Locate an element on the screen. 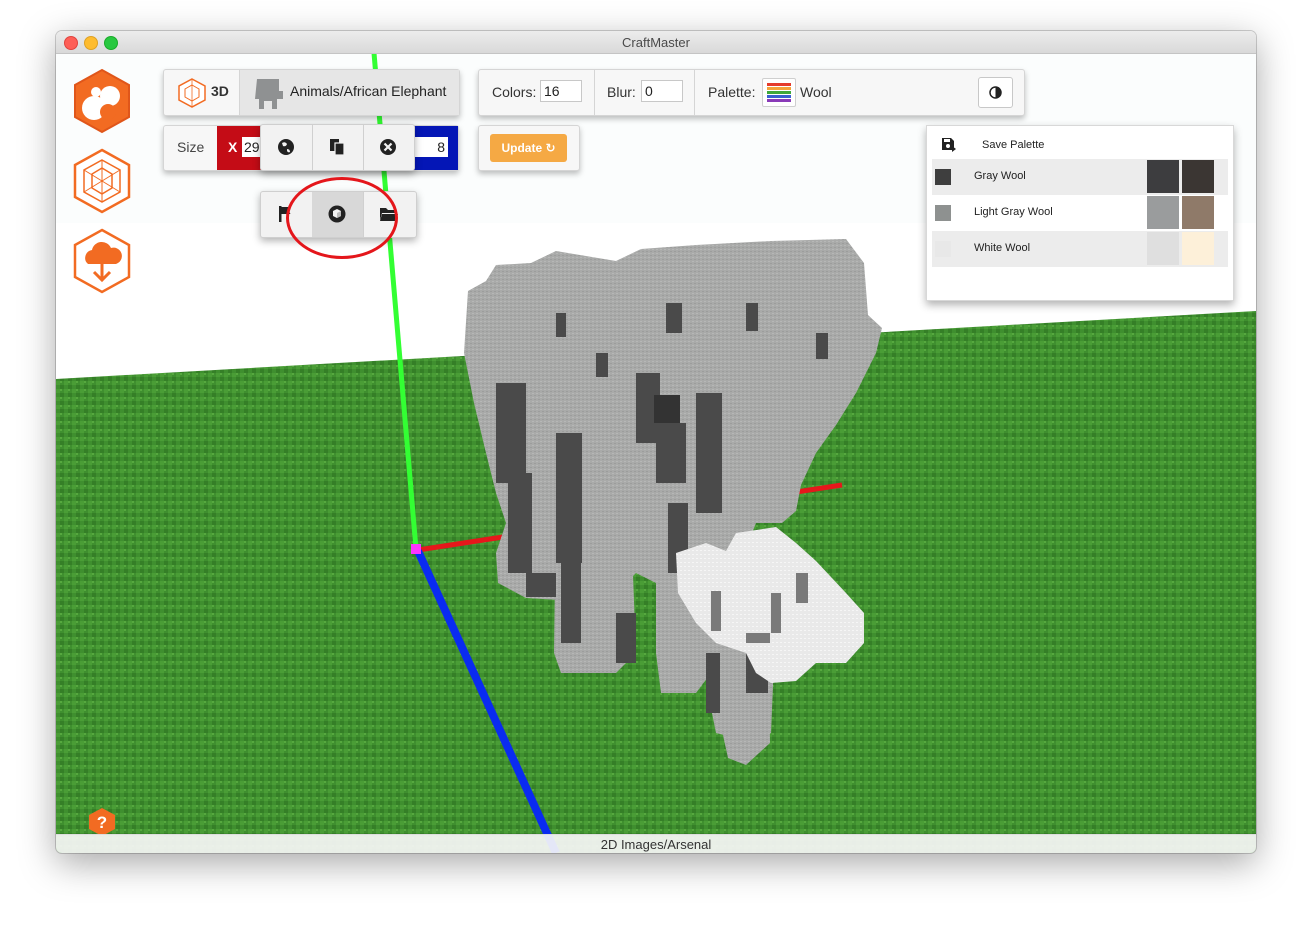 The width and height of the screenshot is (1312, 934). 3d-mode-icon is located at coordinates (192, 93).